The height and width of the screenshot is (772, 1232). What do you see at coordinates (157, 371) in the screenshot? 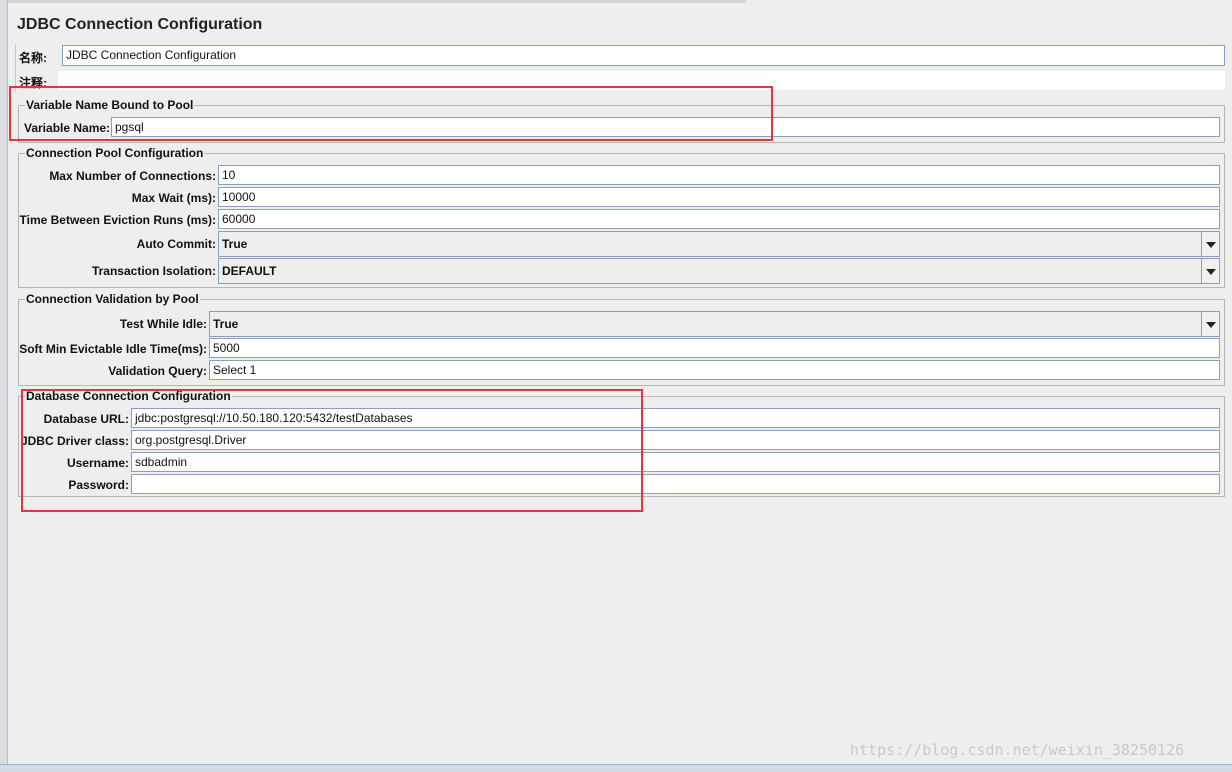
I see `validation-query-label: Validation Query:` at bounding box center [157, 371].